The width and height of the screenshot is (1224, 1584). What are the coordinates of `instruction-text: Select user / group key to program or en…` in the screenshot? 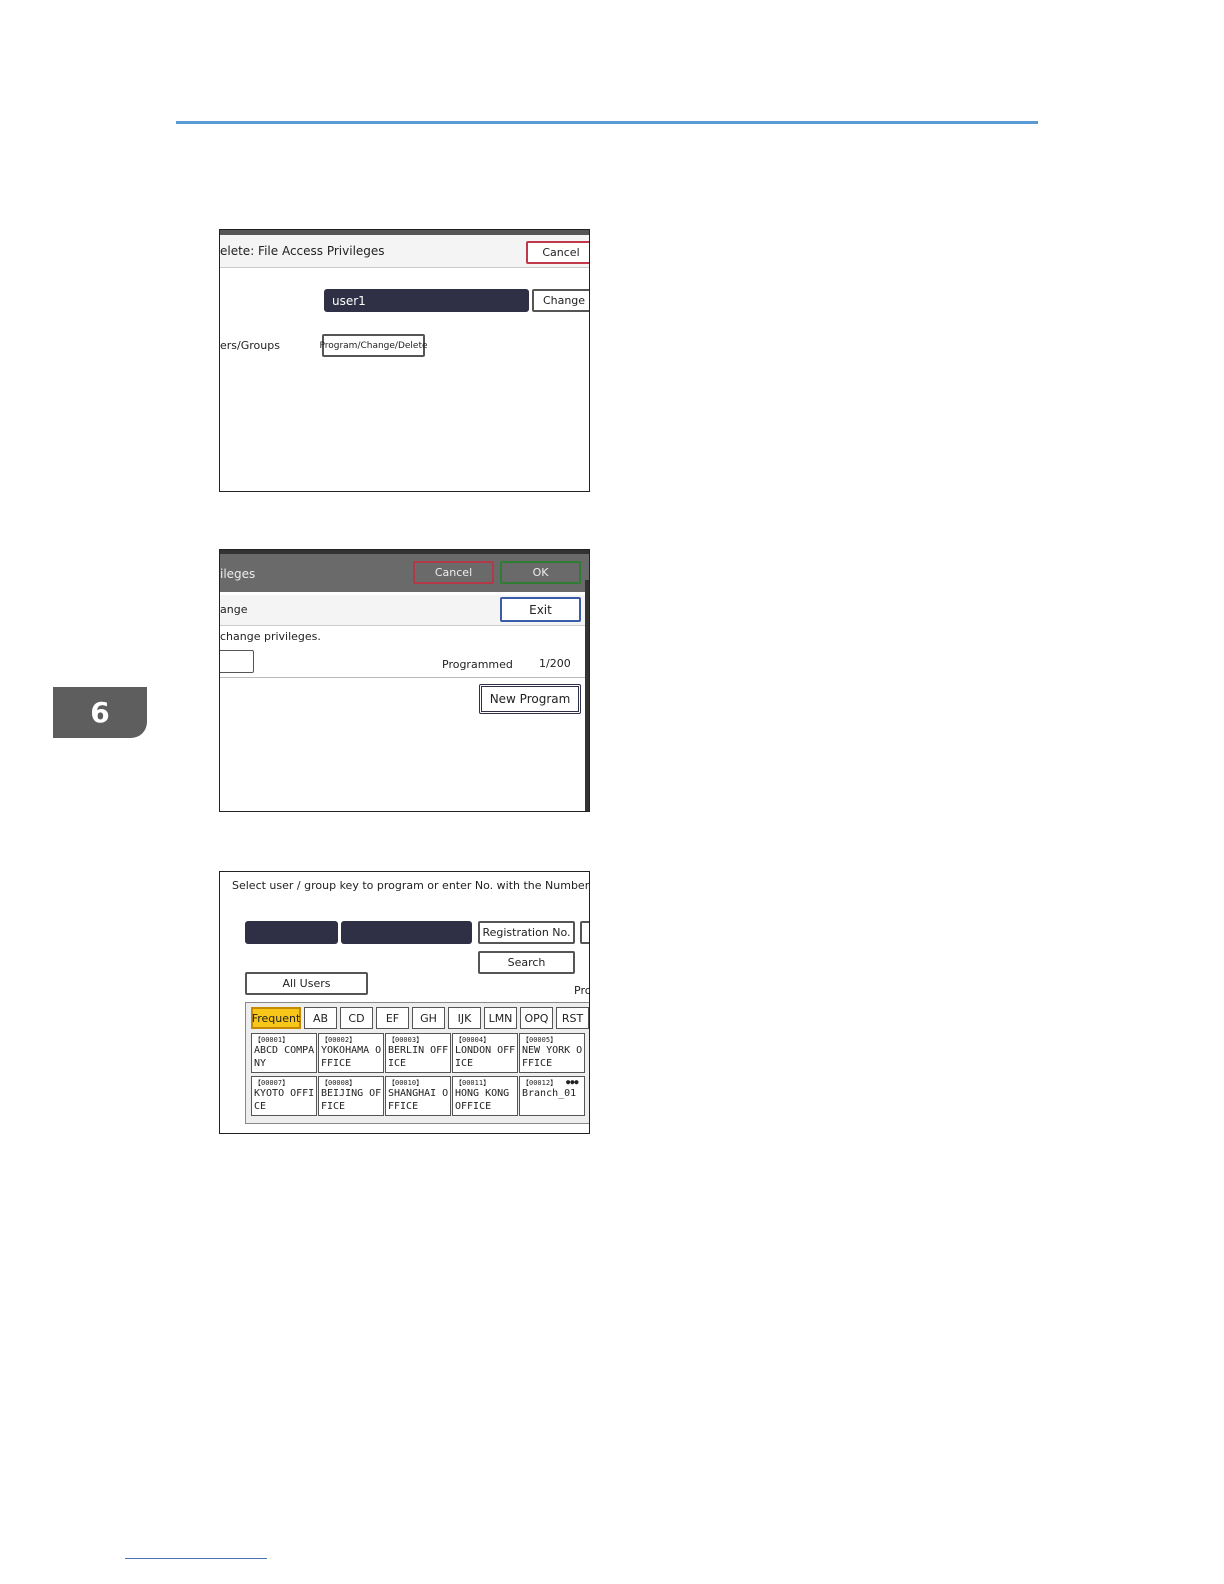 It's located at (411, 885).